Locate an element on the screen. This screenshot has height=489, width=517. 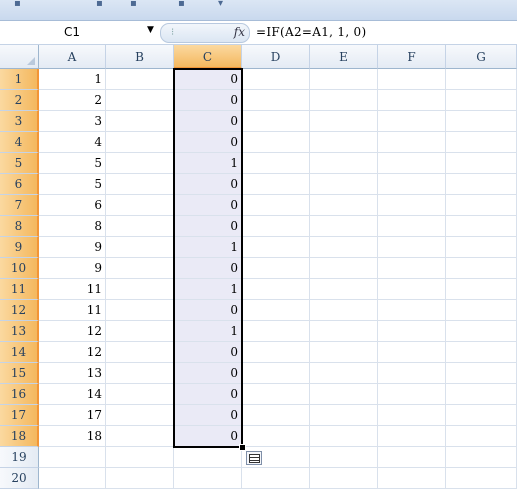
cell-d10 is located at coordinates (276, 268).